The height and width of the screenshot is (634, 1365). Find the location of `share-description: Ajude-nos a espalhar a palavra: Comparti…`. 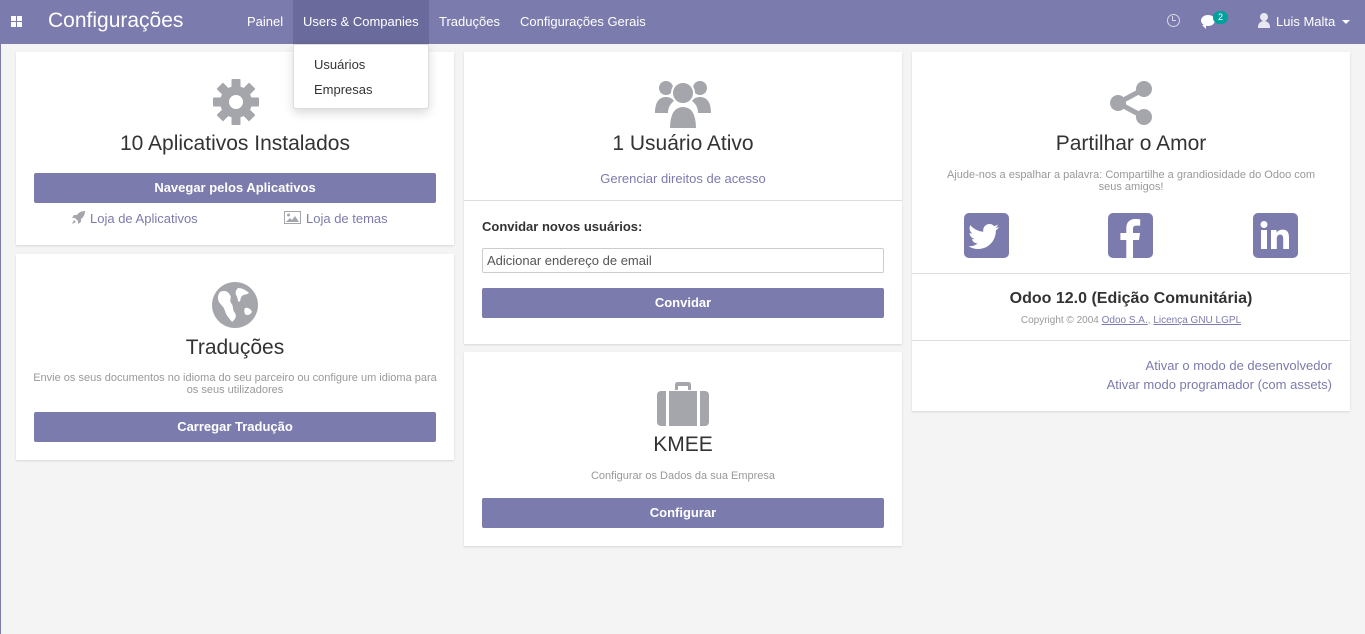

share-description: Ajude-nos a espalhar a palavra: Comparti… is located at coordinates (1131, 181).